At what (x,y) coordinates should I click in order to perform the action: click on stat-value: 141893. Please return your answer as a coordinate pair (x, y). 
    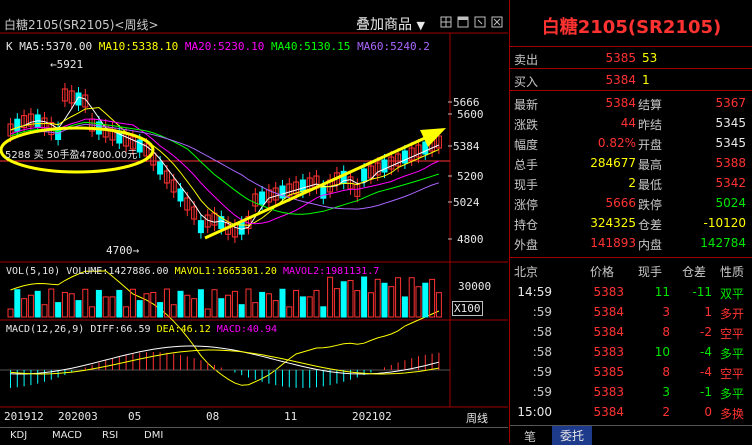
    Looking at the image, I should click on (613, 243).